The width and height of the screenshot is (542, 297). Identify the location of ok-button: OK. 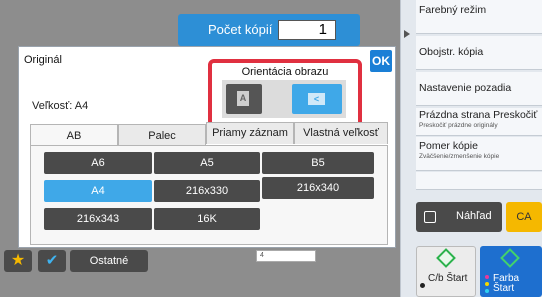
(381, 61).